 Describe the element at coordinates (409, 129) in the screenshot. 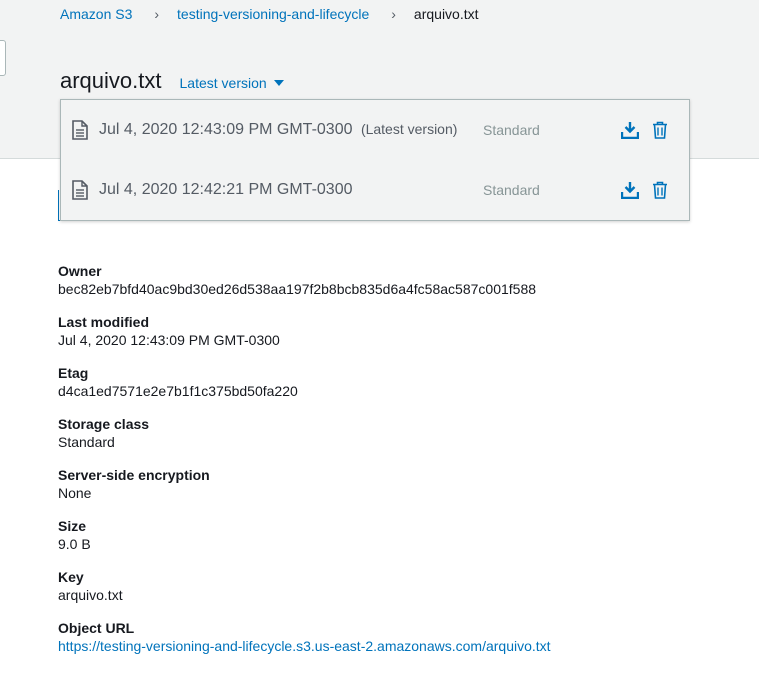

I see `latest-version-tag: (Latest version)` at that location.